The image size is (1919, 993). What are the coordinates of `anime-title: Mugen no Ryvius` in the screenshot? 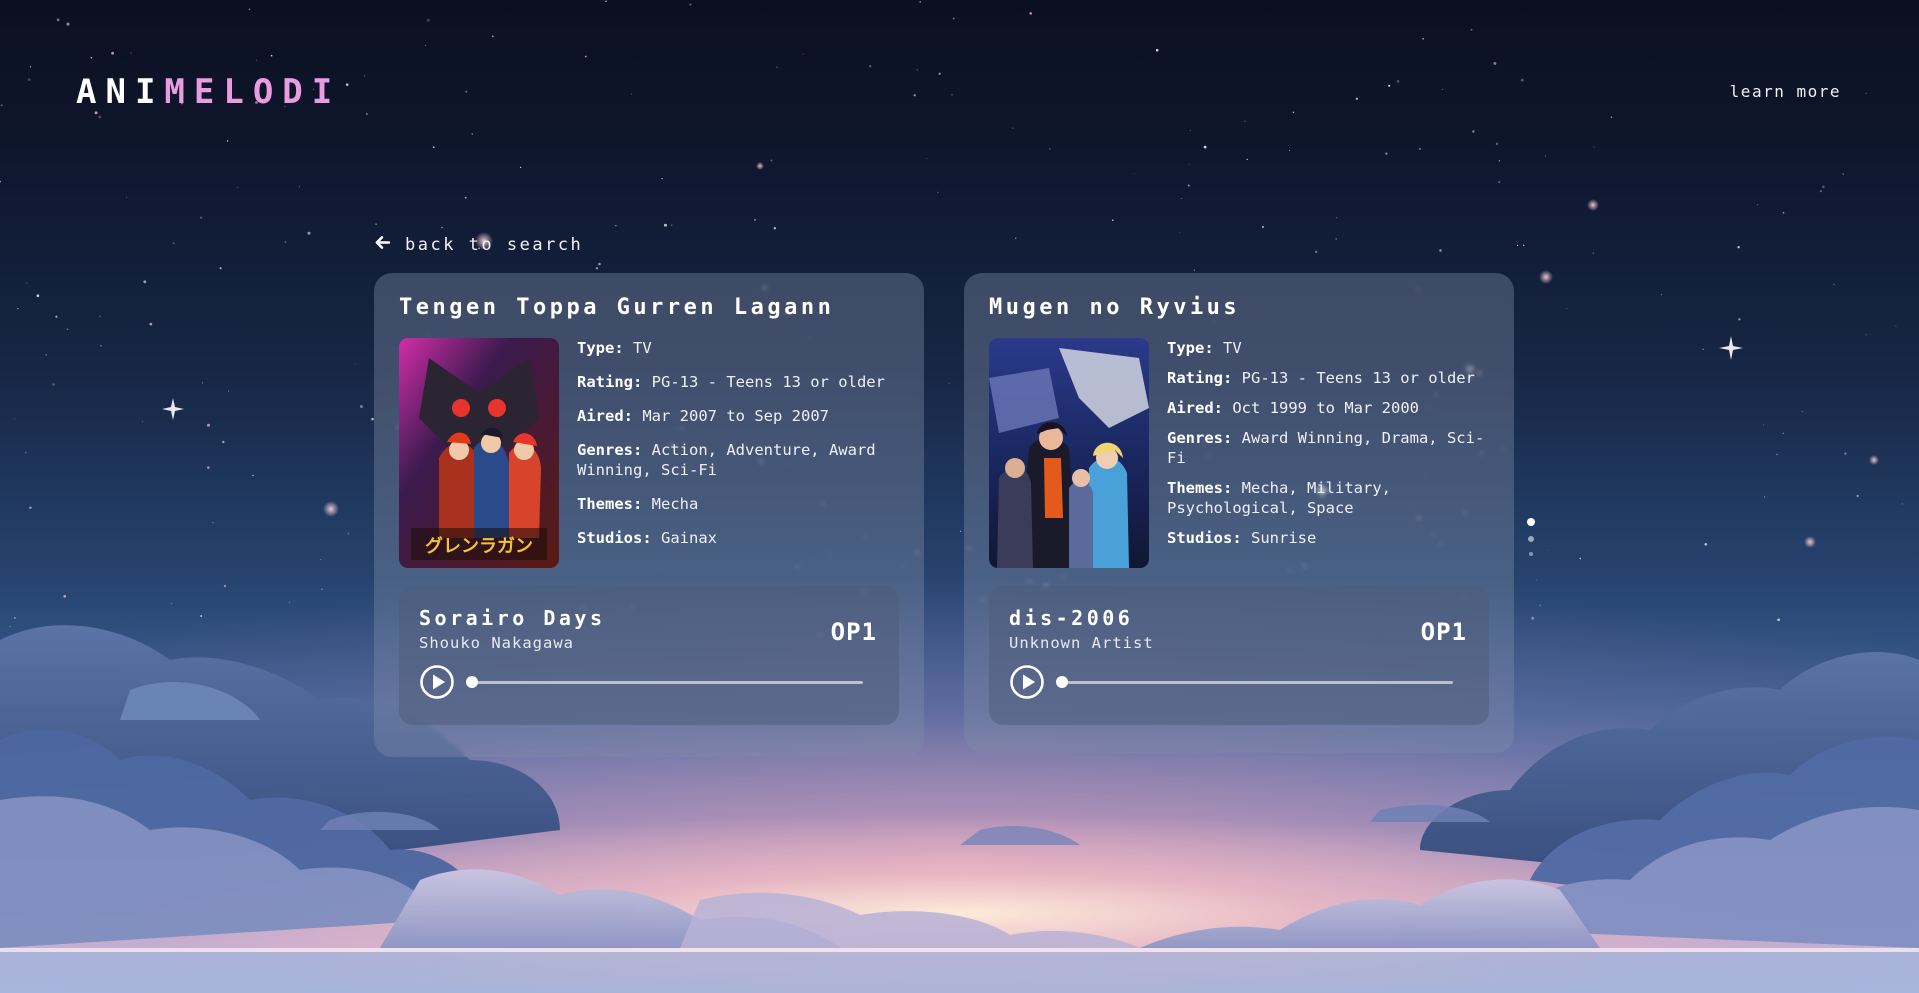 It's located at (1115, 307).